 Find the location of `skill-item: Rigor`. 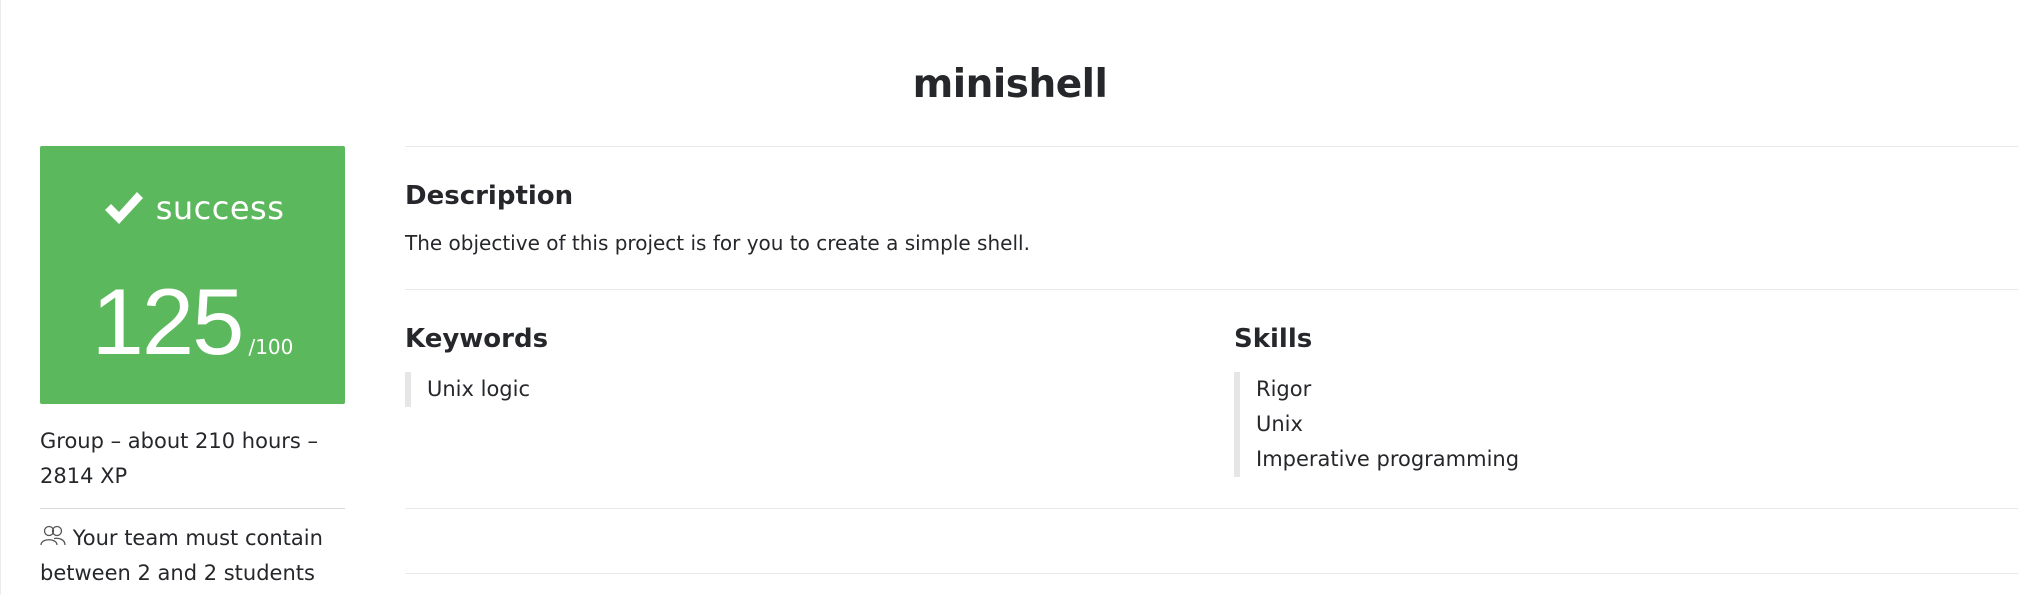

skill-item: Rigor is located at coordinates (1284, 389).